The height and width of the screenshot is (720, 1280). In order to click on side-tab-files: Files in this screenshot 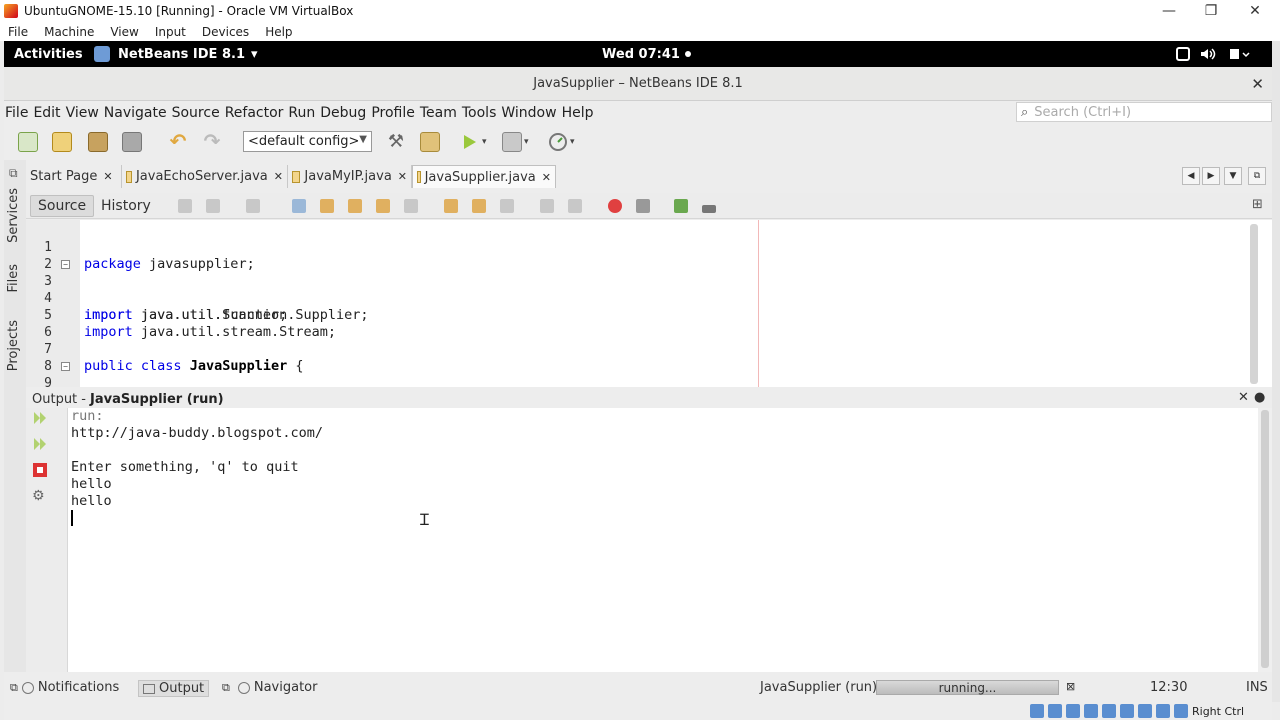, I will do `click(13, 278)`.